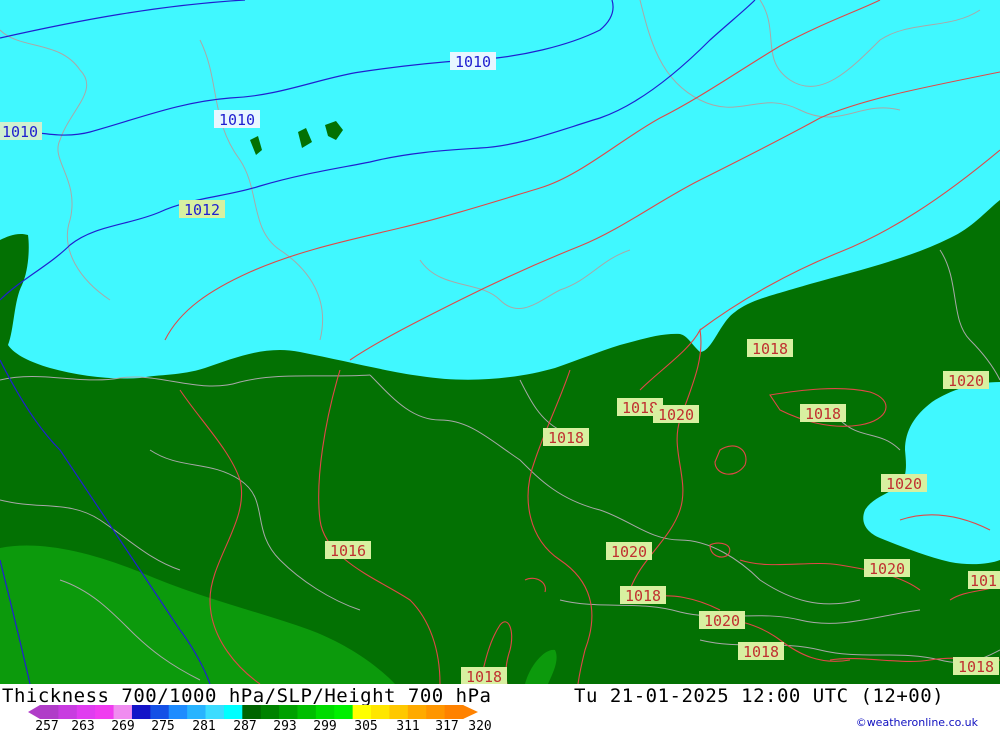  I want to click on label-1020-a: 1020, so click(966, 380).